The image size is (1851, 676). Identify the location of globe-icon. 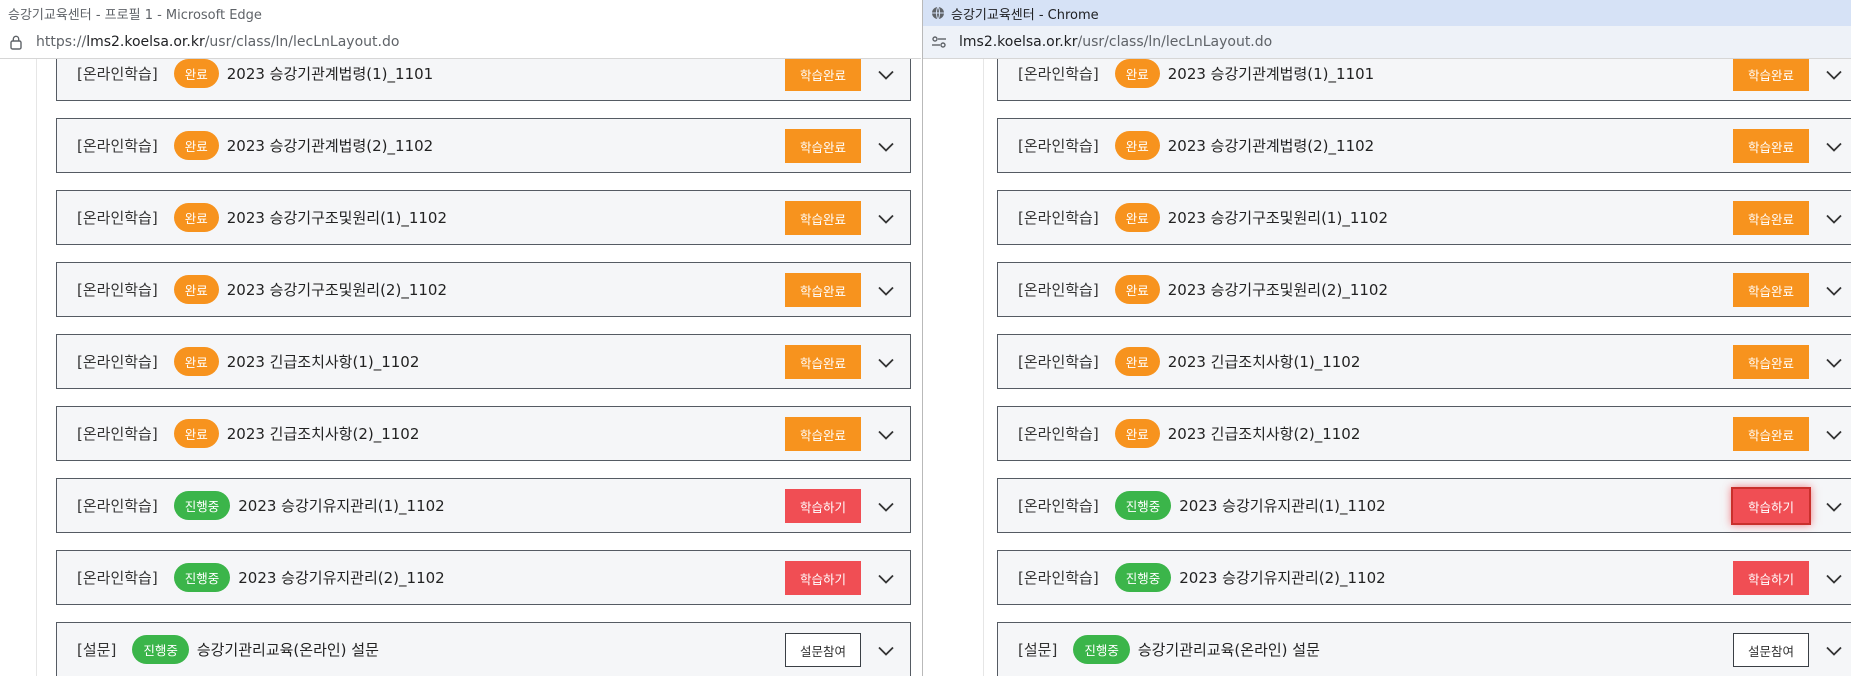
(938, 13).